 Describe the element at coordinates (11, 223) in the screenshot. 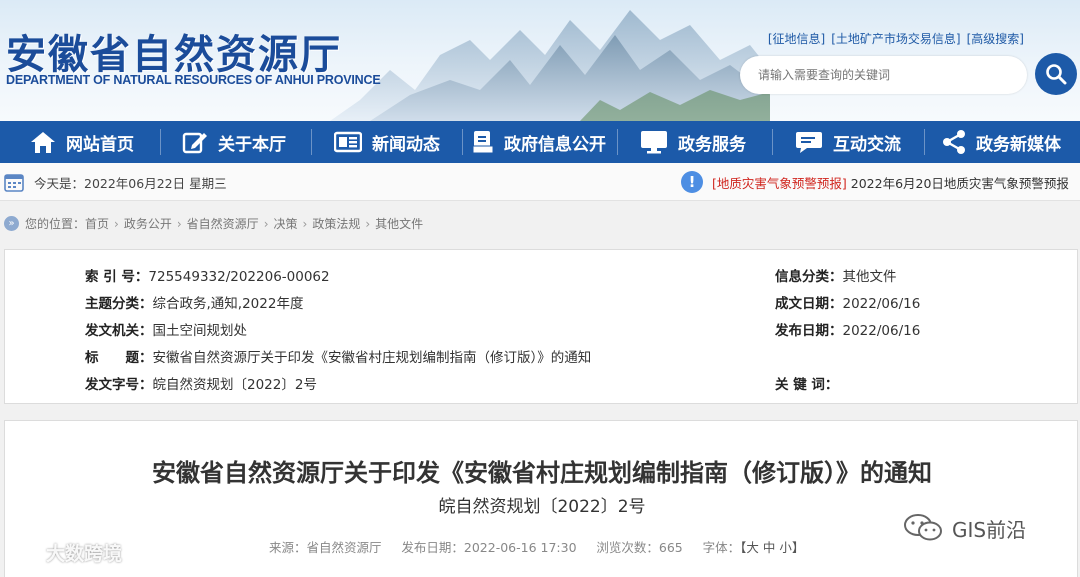

I see `location-icon: »` at that location.